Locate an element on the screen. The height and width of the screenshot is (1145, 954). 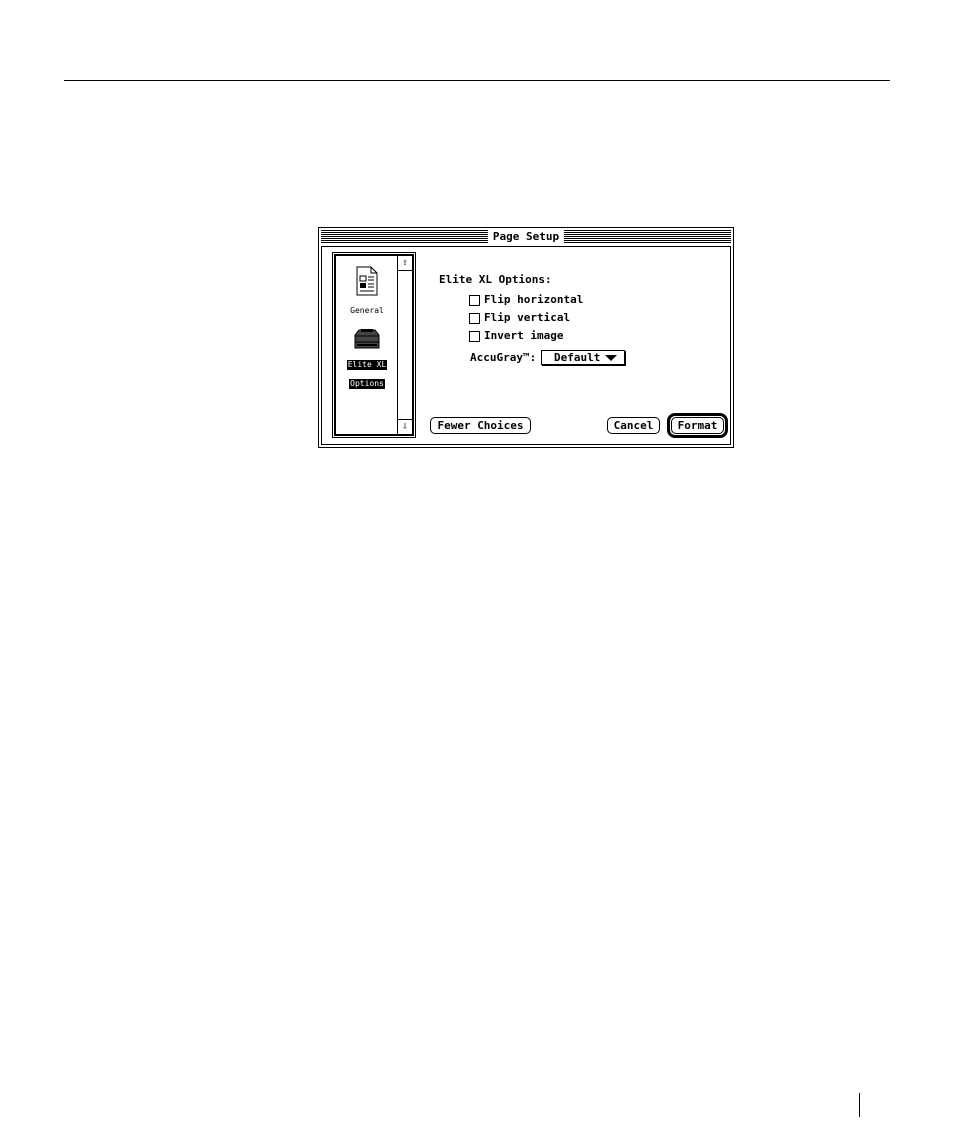
list-item-general: General is located at coordinates (367, 291).